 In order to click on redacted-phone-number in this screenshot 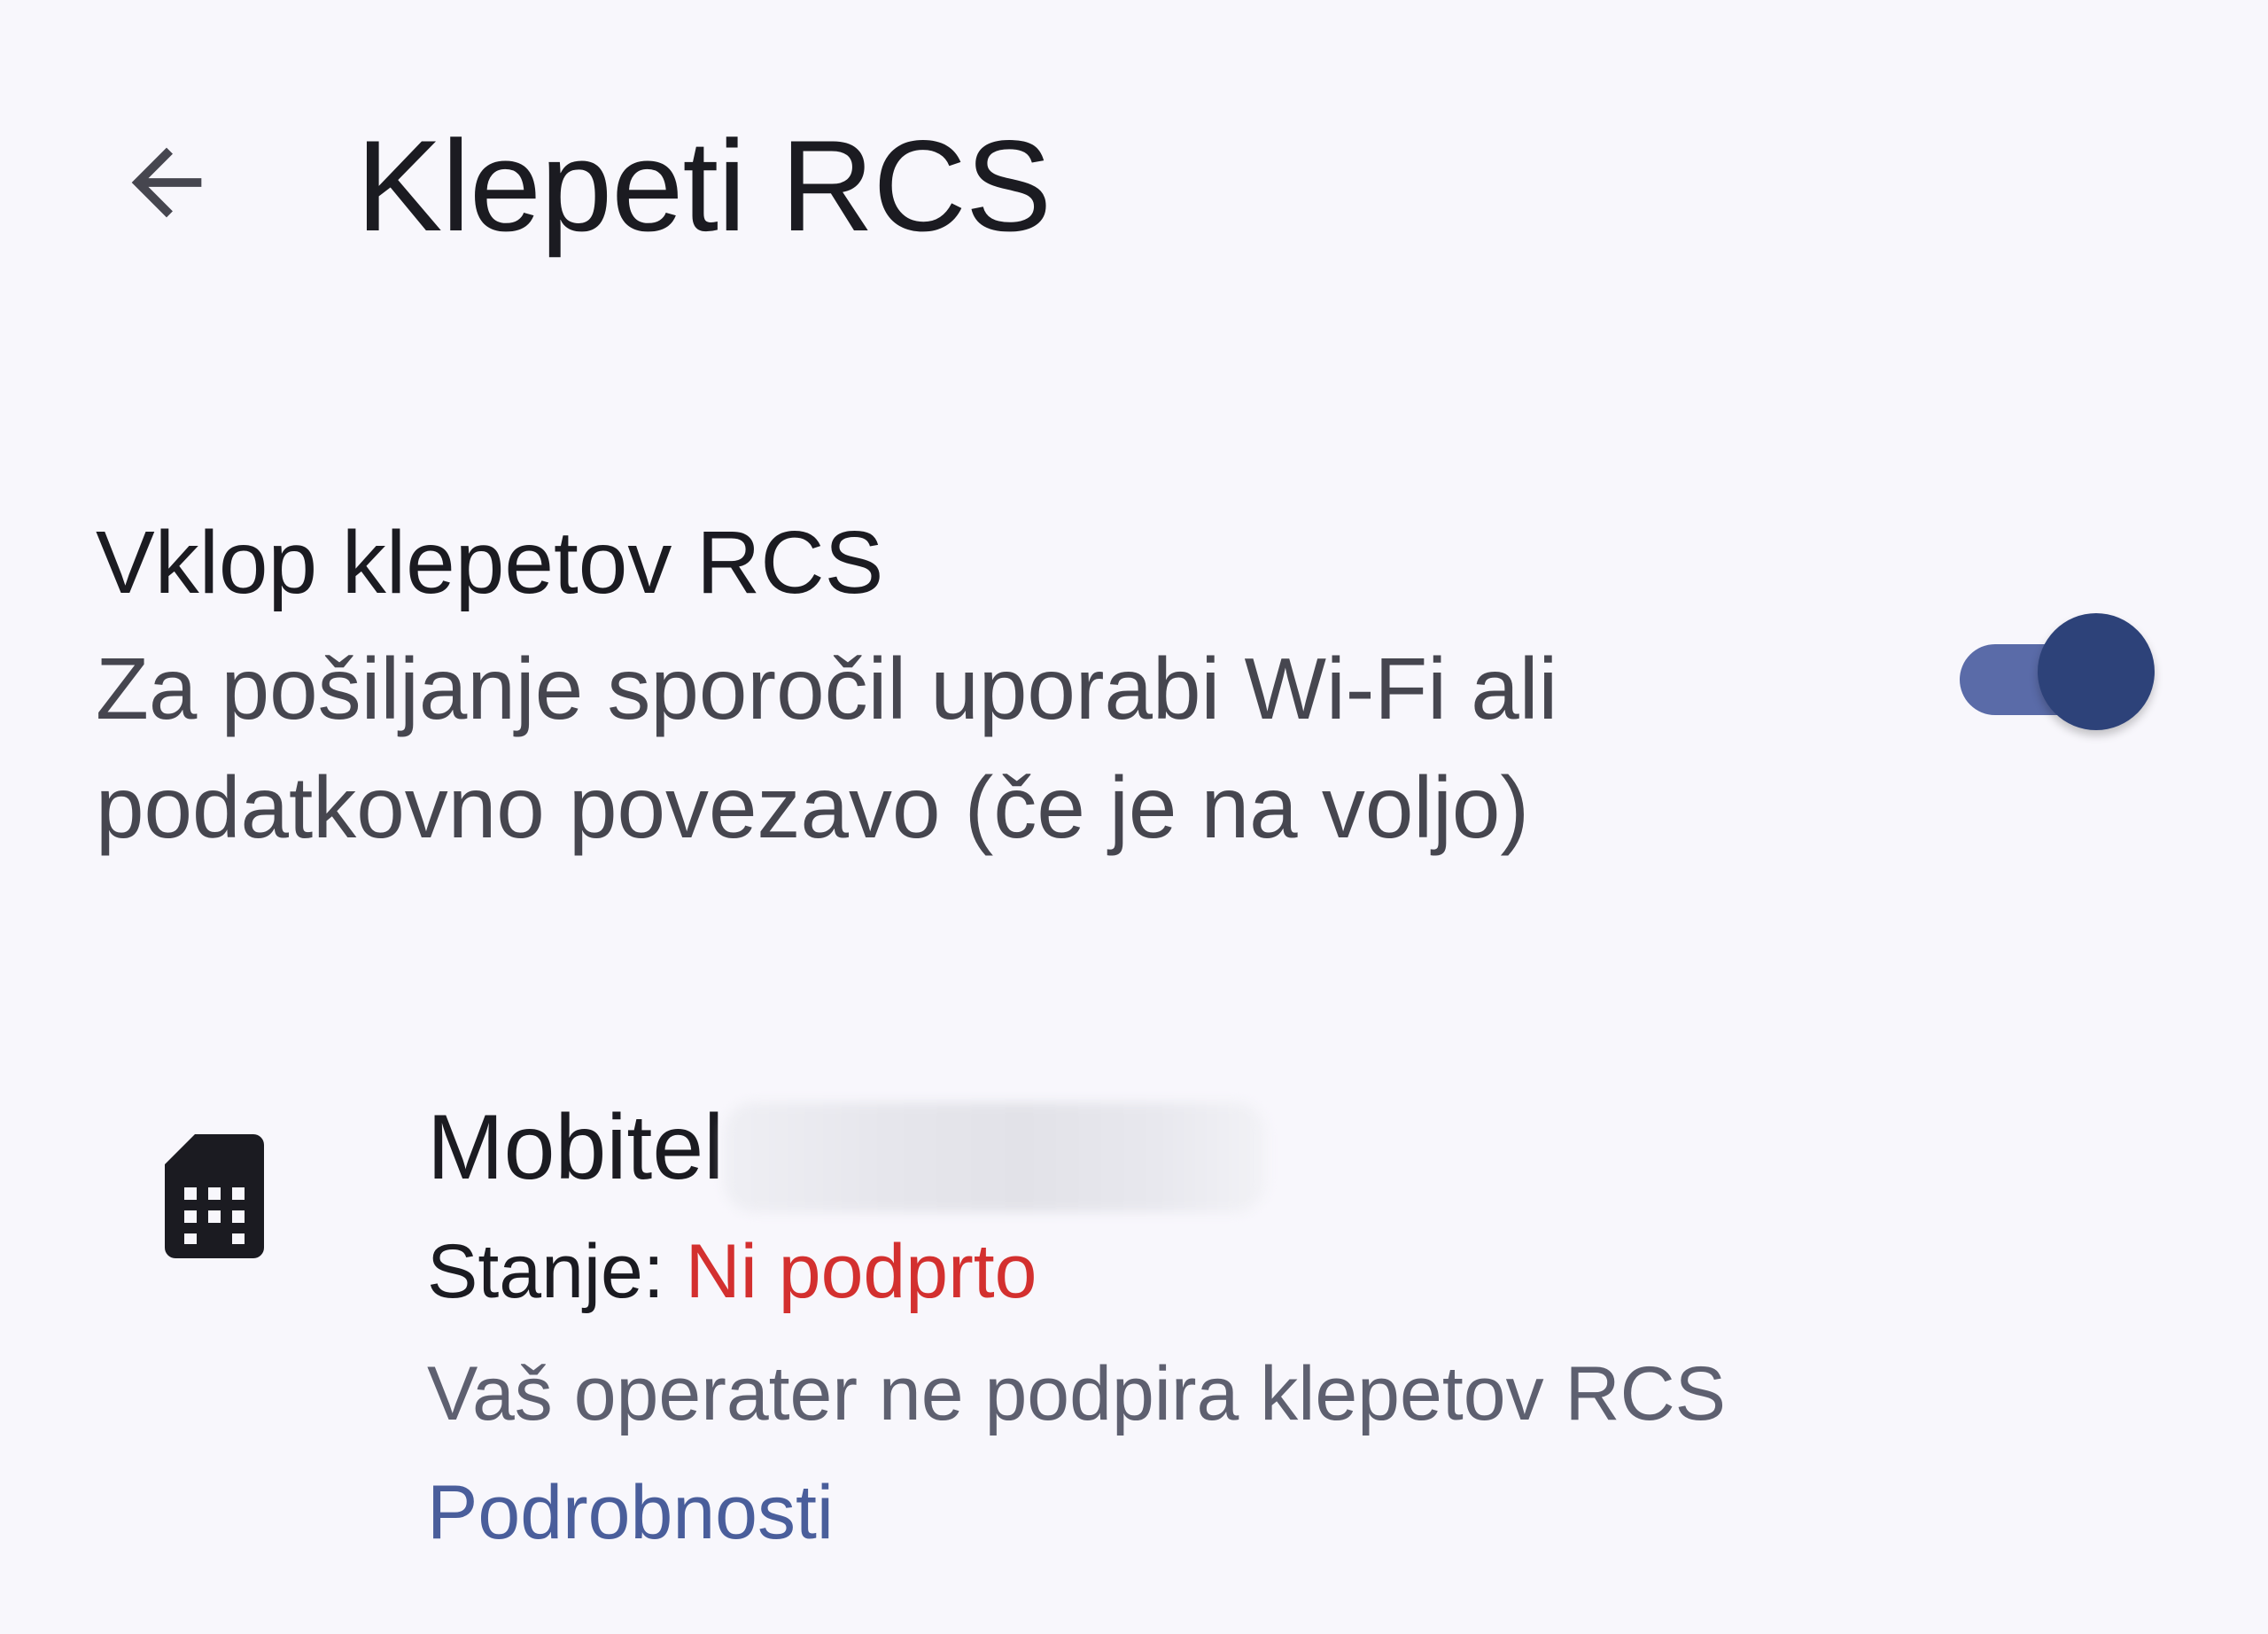, I will do `click(995, 1157)`.